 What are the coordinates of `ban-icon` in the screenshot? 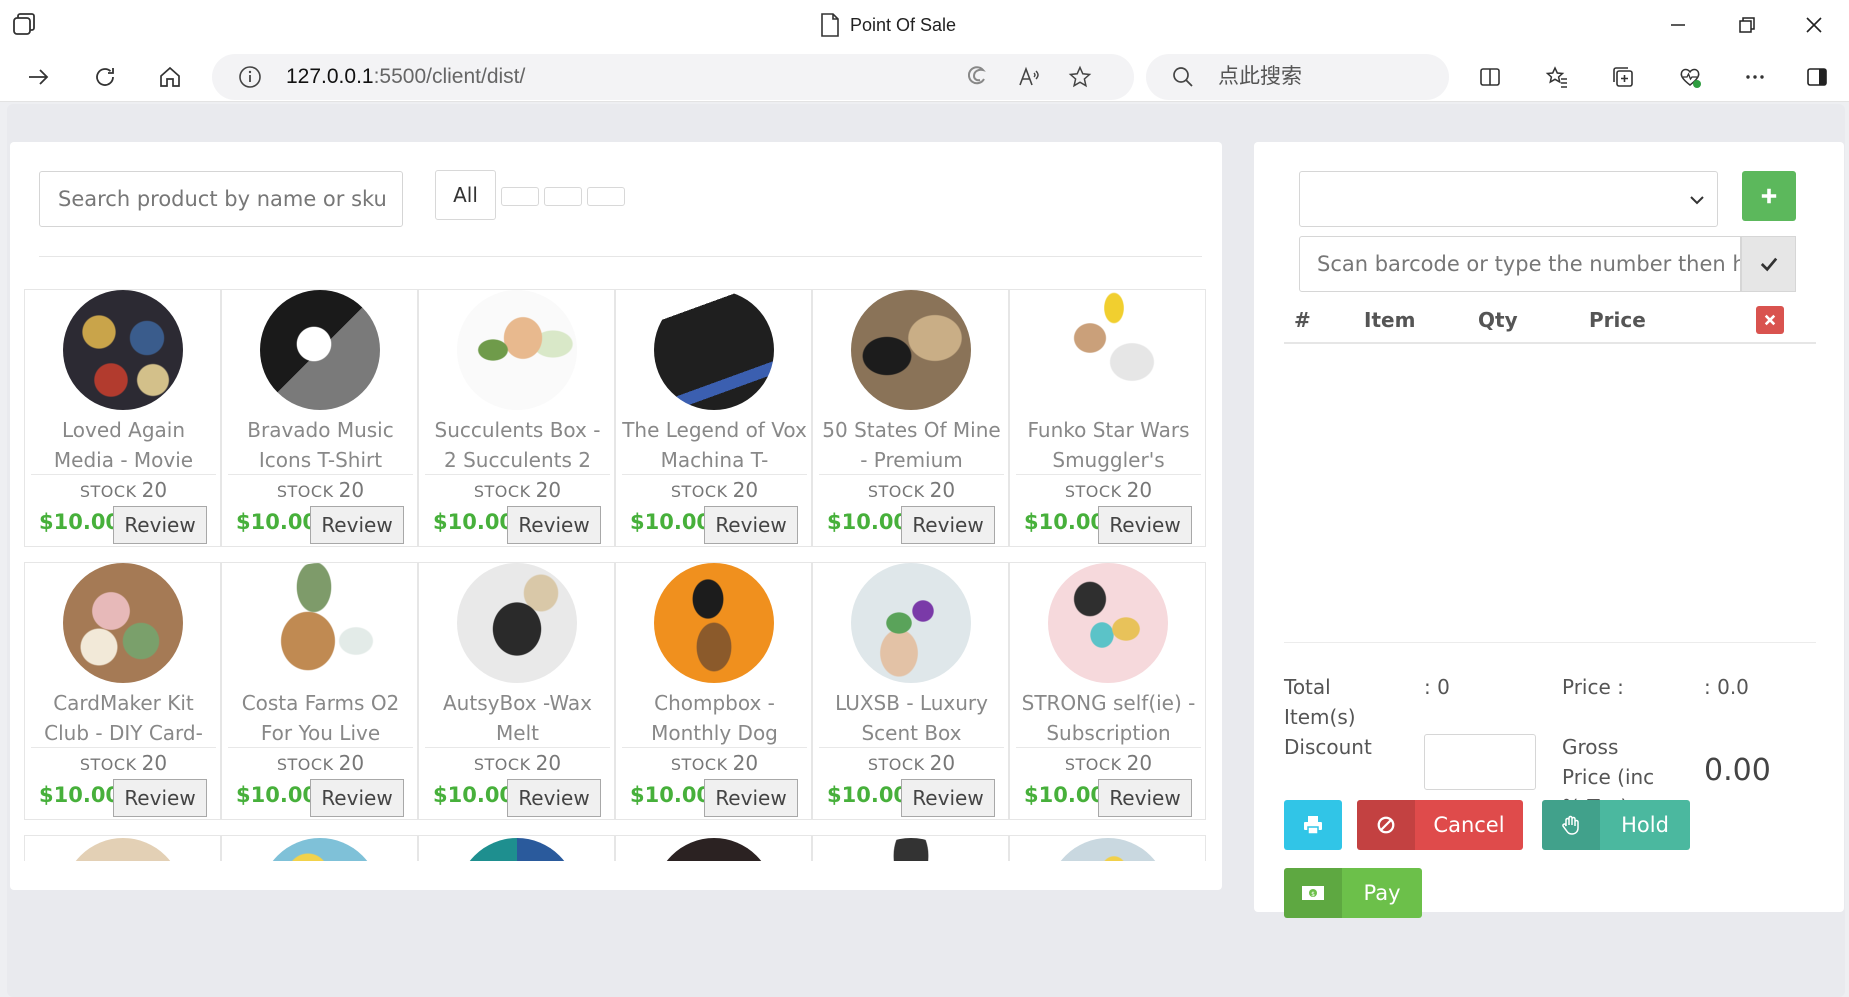 It's located at (1386, 825).